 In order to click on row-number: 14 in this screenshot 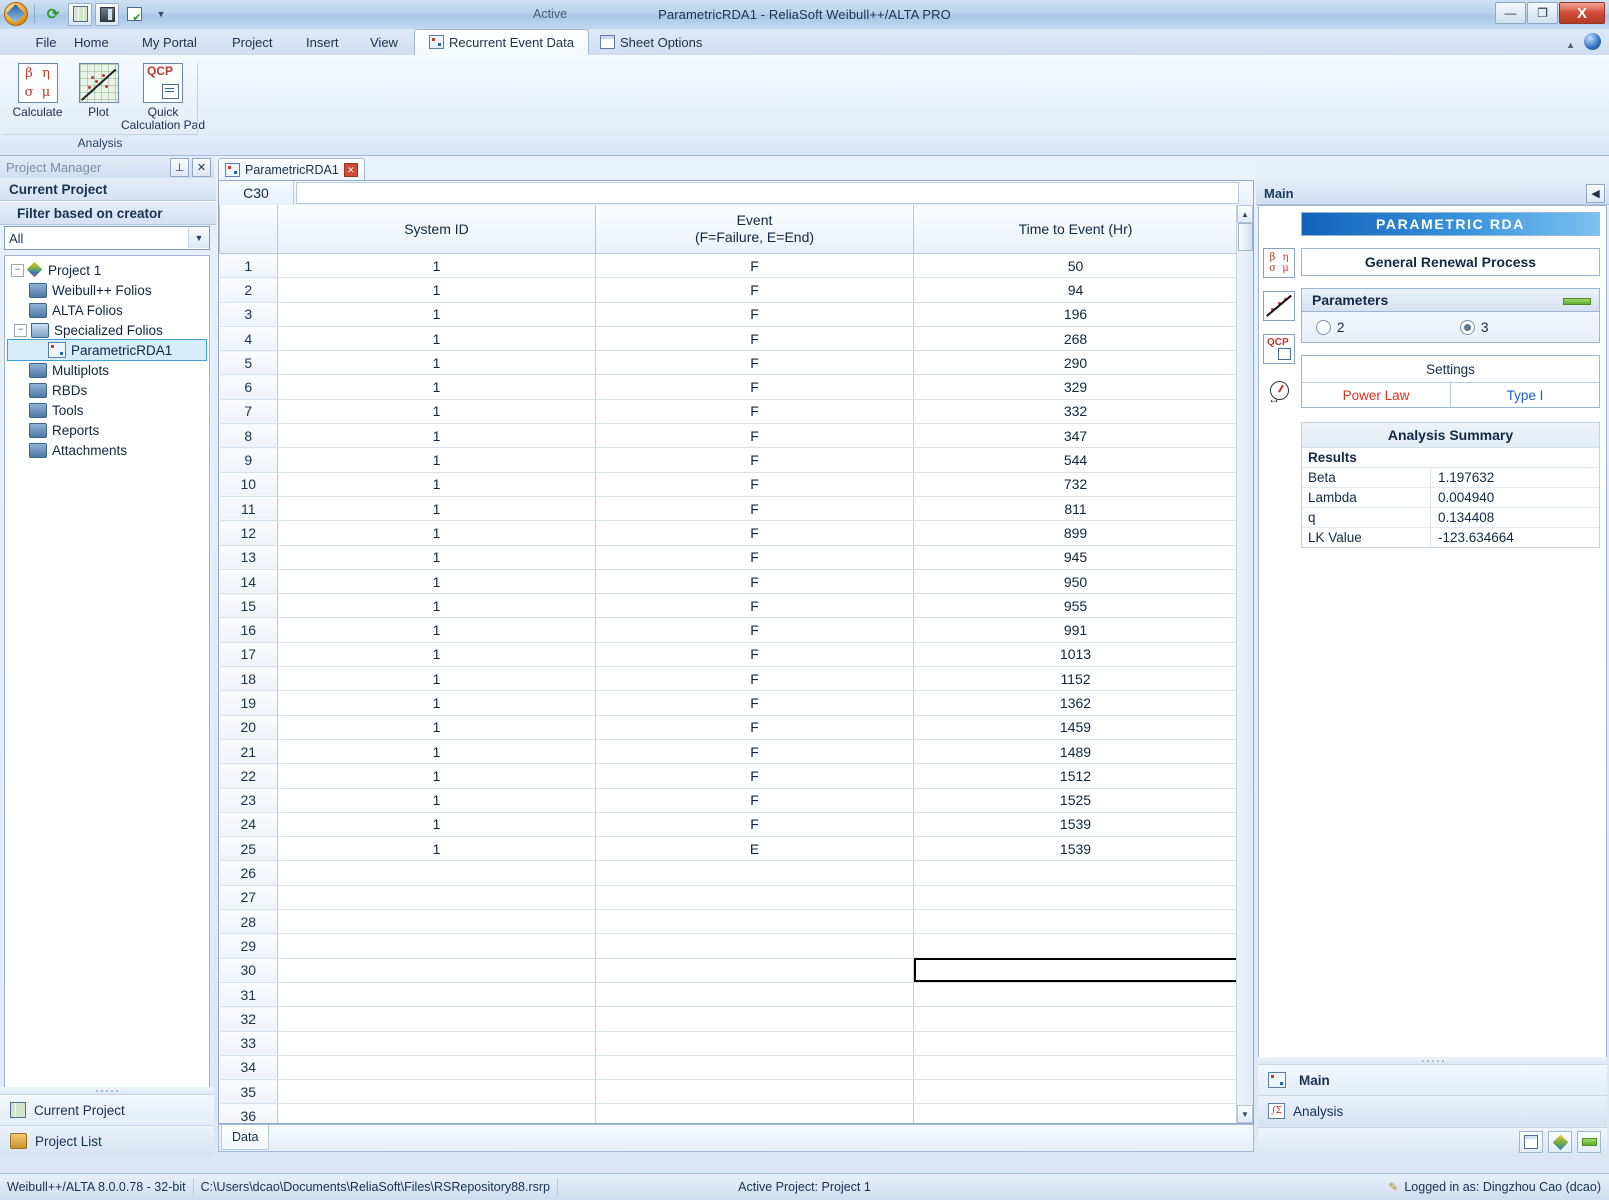, I will do `click(248, 582)`.